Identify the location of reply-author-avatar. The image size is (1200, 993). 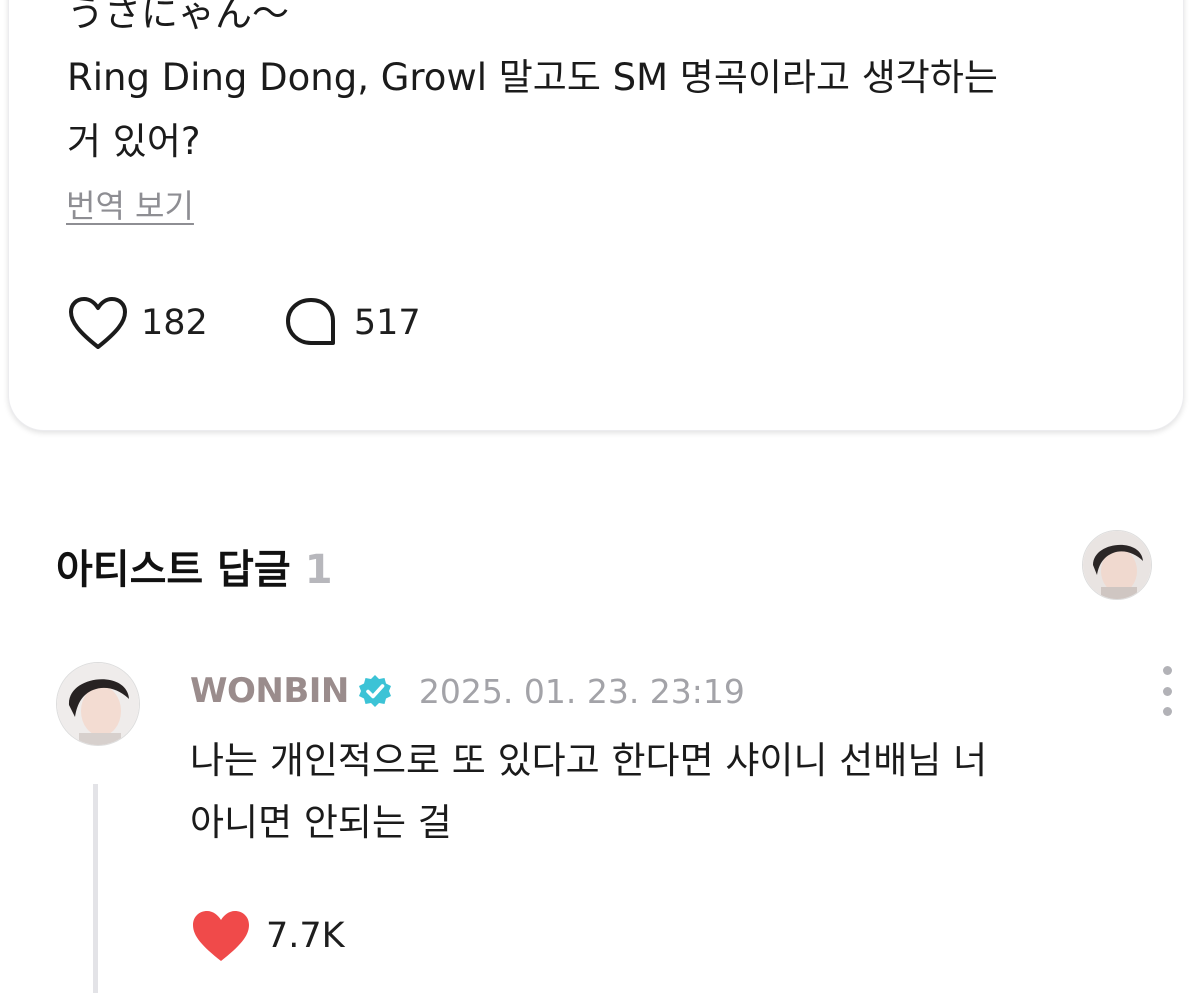
(98, 704).